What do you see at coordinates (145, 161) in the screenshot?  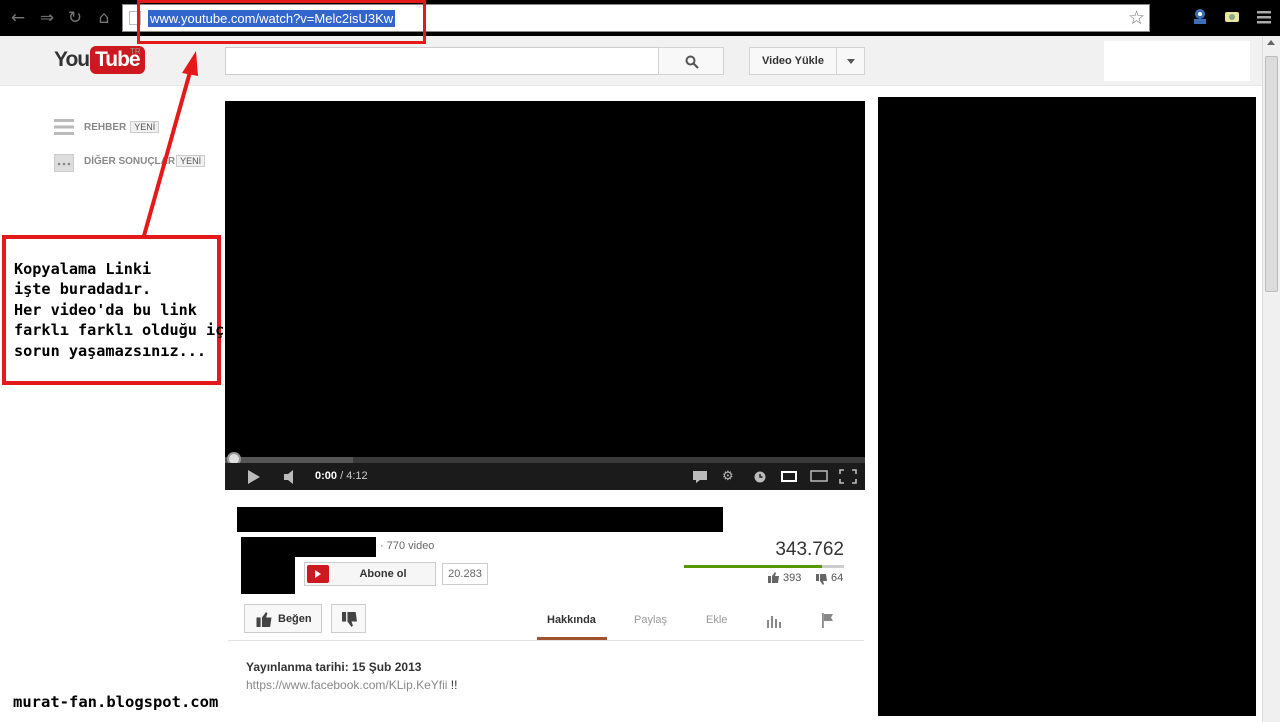 I see `guide-label: DİĞER SONUÇLAR YENİ` at bounding box center [145, 161].